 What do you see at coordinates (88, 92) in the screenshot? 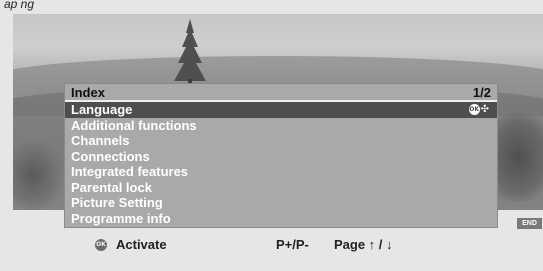
I see `menu-title: Index` at bounding box center [88, 92].